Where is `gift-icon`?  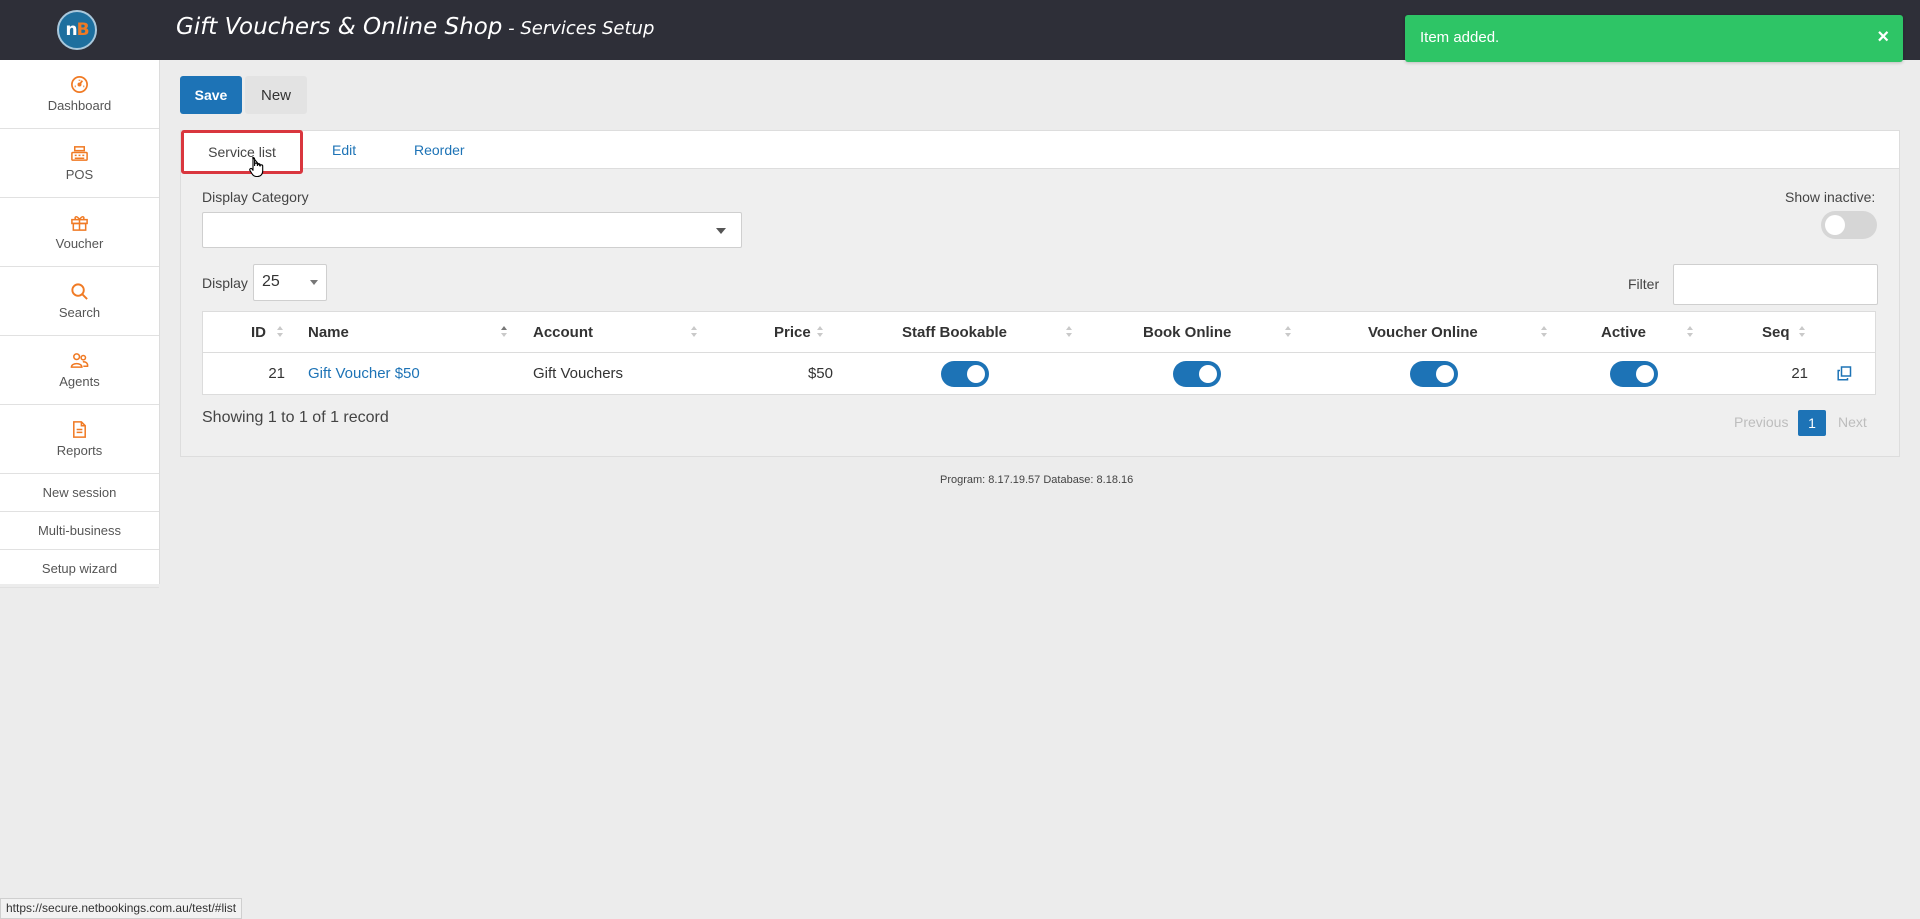
gift-icon is located at coordinates (79, 223).